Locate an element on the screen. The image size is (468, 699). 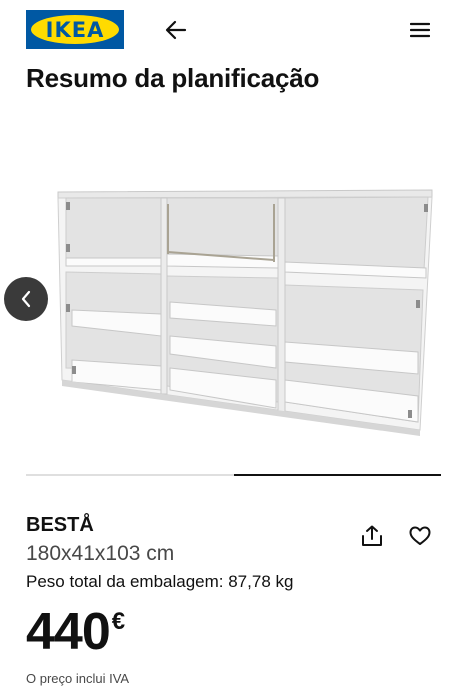
product-price: 440 € is located at coordinates (75, 632).